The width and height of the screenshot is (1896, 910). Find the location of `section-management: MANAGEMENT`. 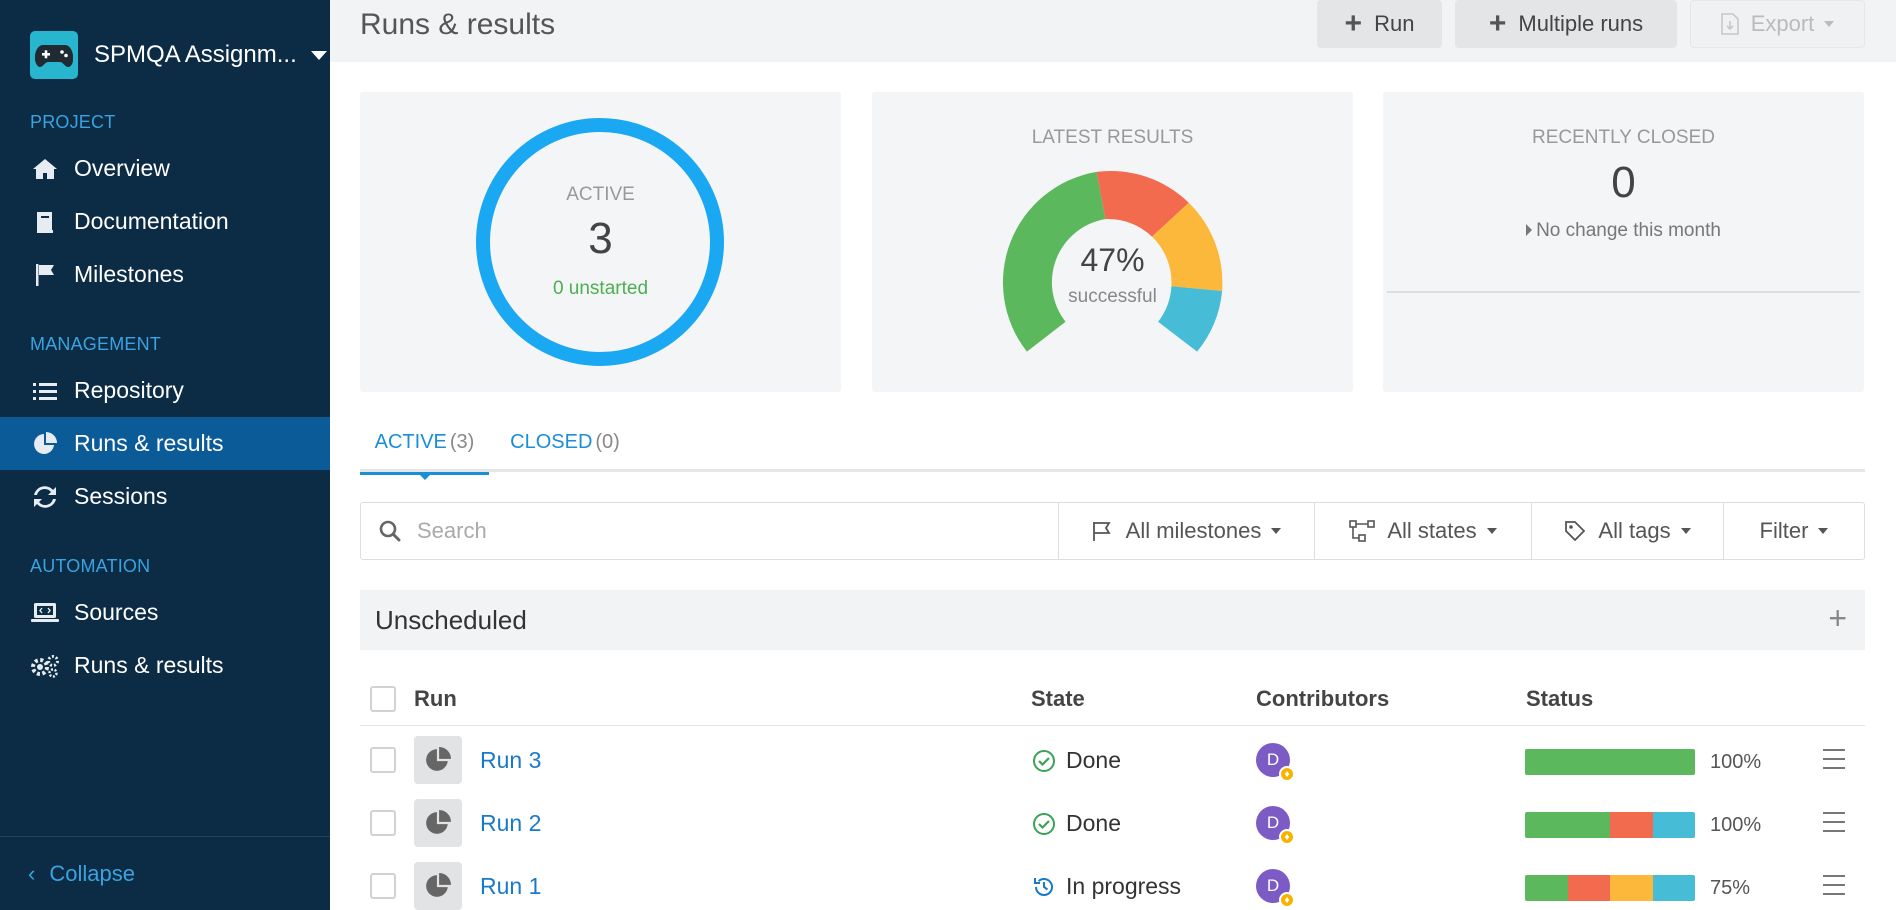

section-management: MANAGEMENT is located at coordinates (96, 344).